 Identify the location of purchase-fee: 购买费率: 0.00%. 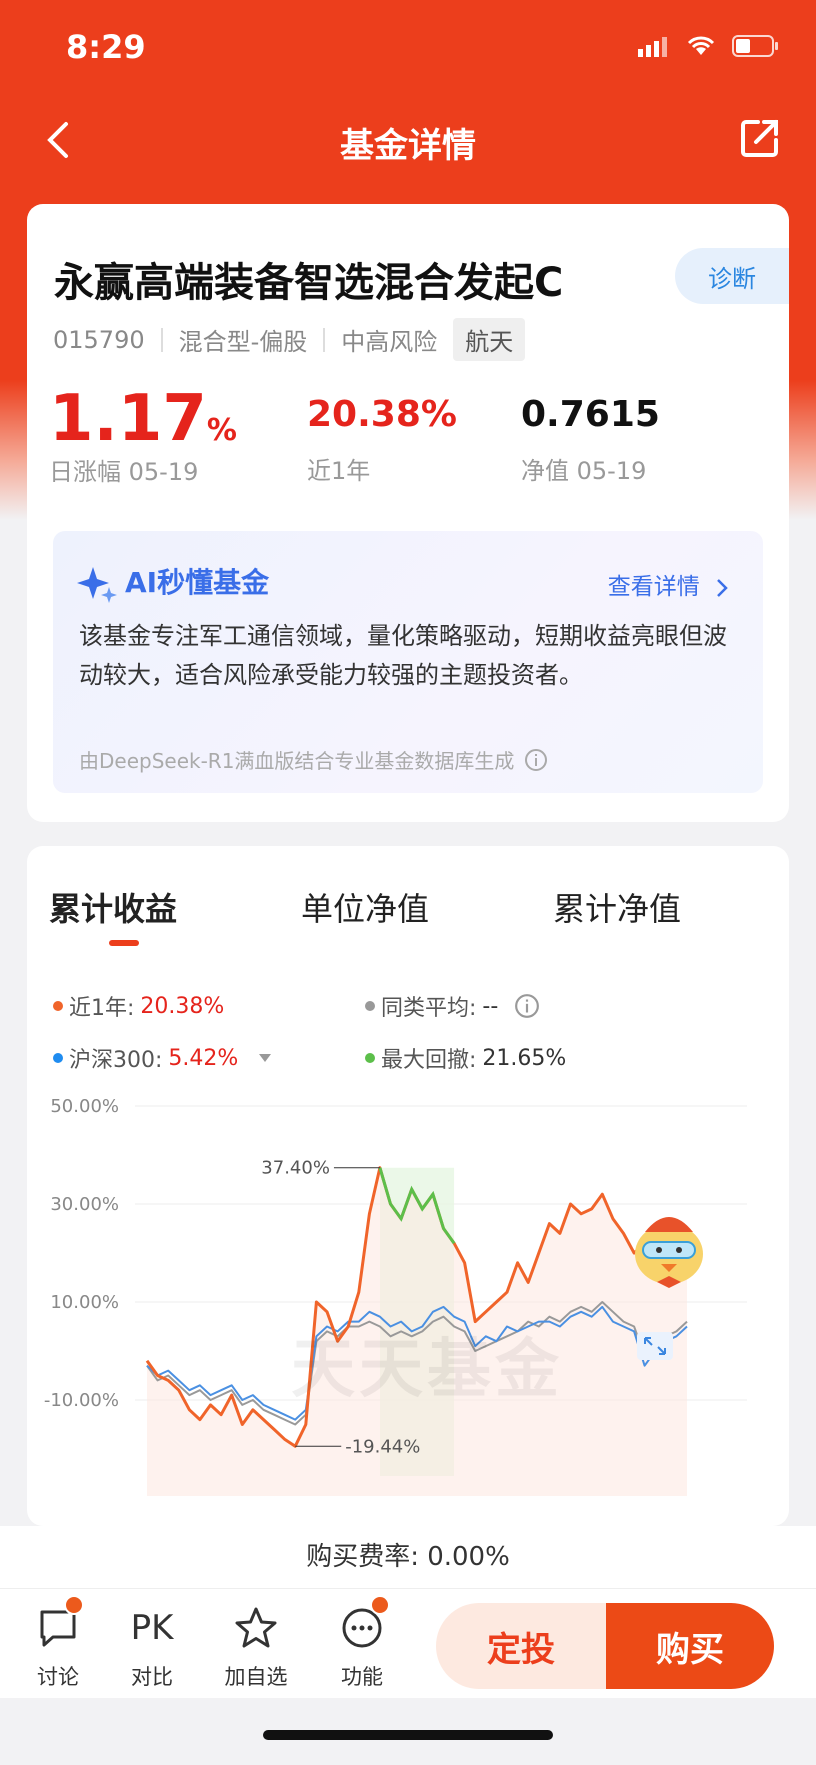
(408, 1557).